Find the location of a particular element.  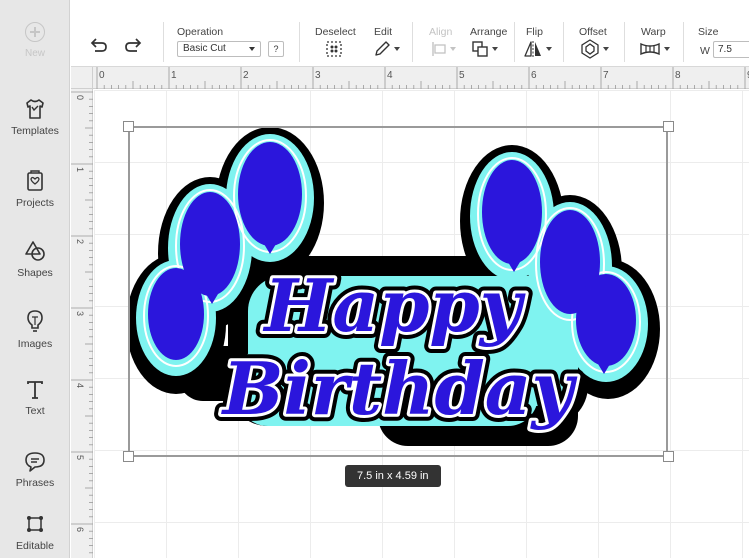

resize-handle-top-left is located at coordinates (128, 126).